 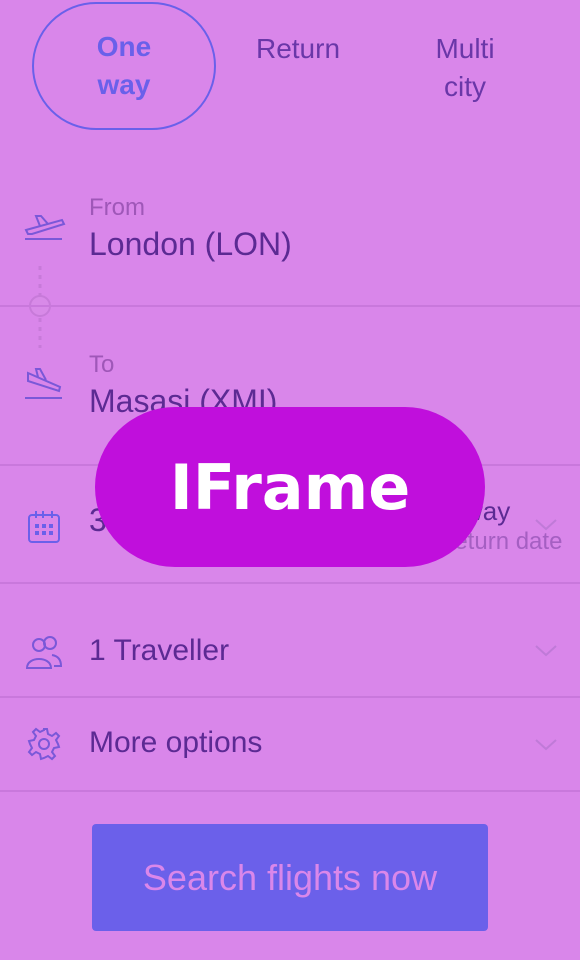 I want to click on plane-takeoff-icon, so click(x=45, y=227).